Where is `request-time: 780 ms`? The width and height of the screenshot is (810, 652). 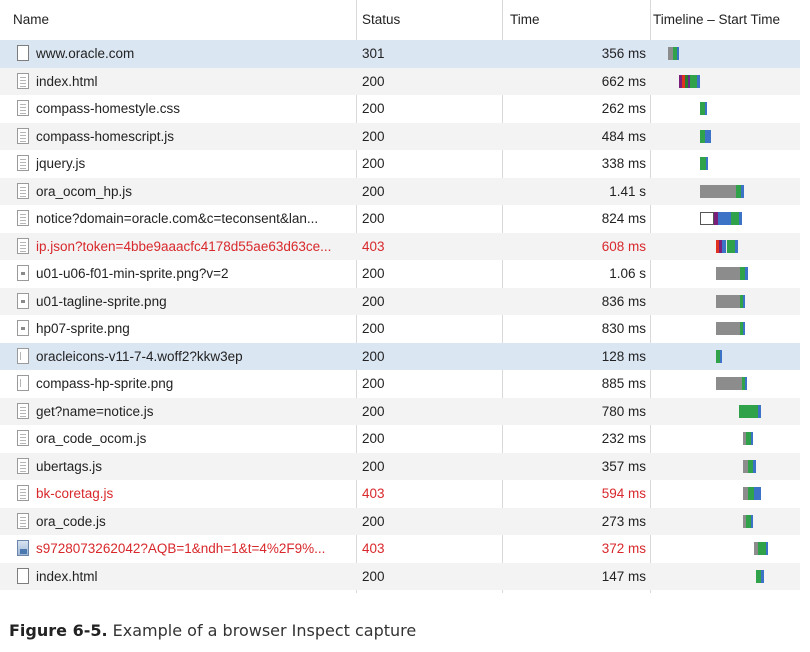 request-time: 780 ms is located at coordinates (623, 411).